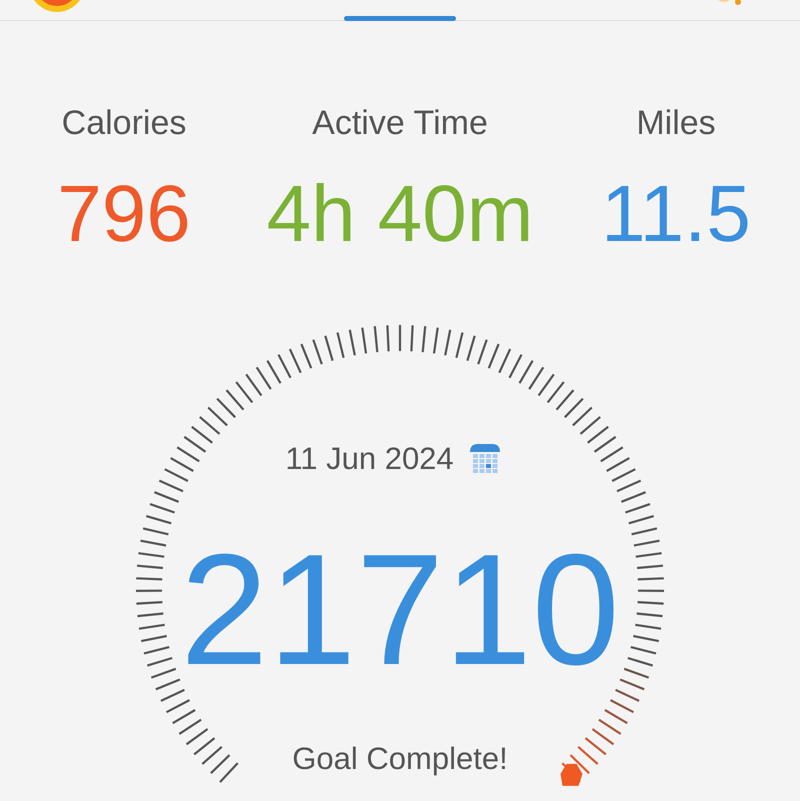  Describe the element at coordinates (400, 759) in the screenshot. I see `goal-status: Goal Complete!` at that location.